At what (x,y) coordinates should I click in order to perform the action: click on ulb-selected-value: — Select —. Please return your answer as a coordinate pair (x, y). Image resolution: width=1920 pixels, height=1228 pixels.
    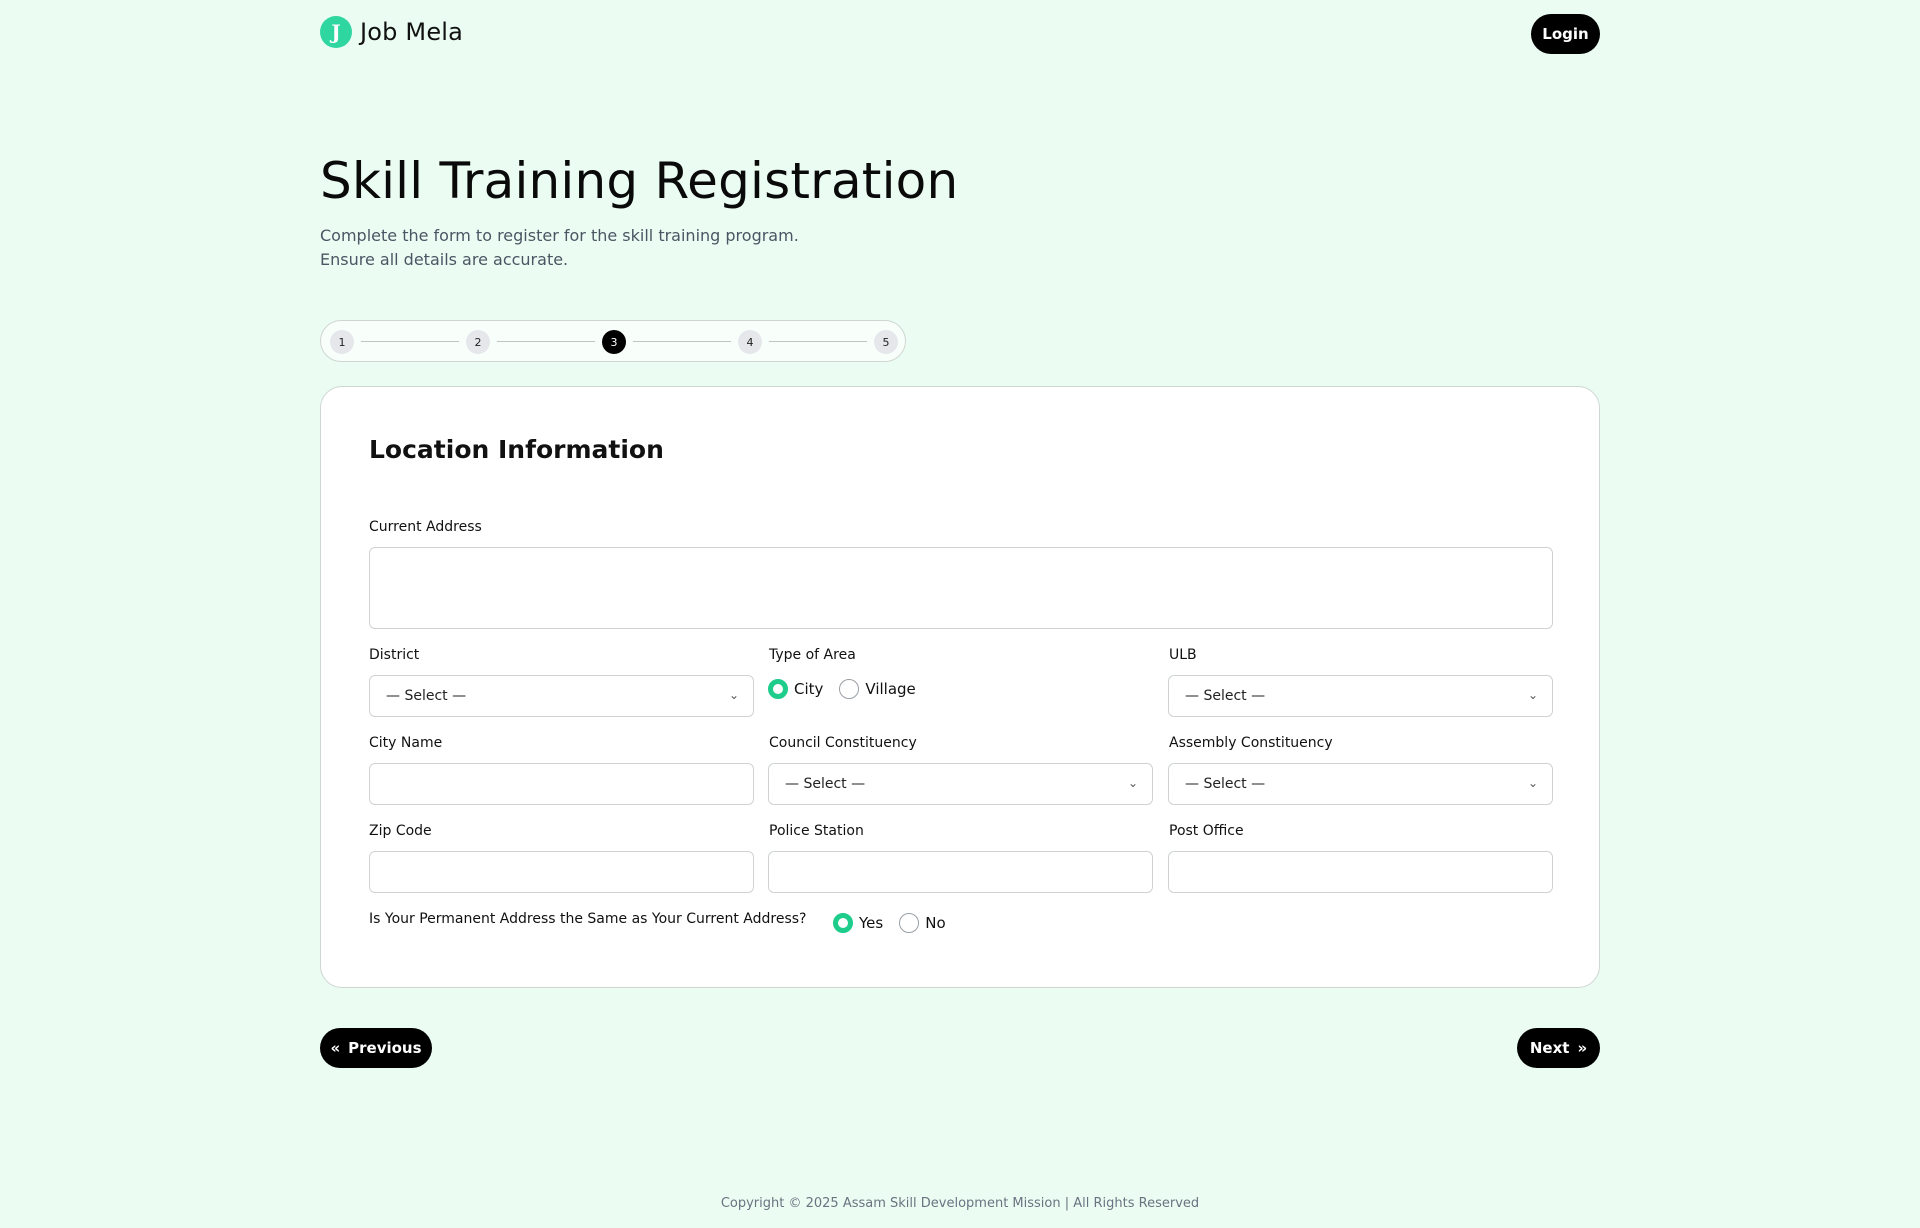
    Looking at the image, I should click on (1225, 696).